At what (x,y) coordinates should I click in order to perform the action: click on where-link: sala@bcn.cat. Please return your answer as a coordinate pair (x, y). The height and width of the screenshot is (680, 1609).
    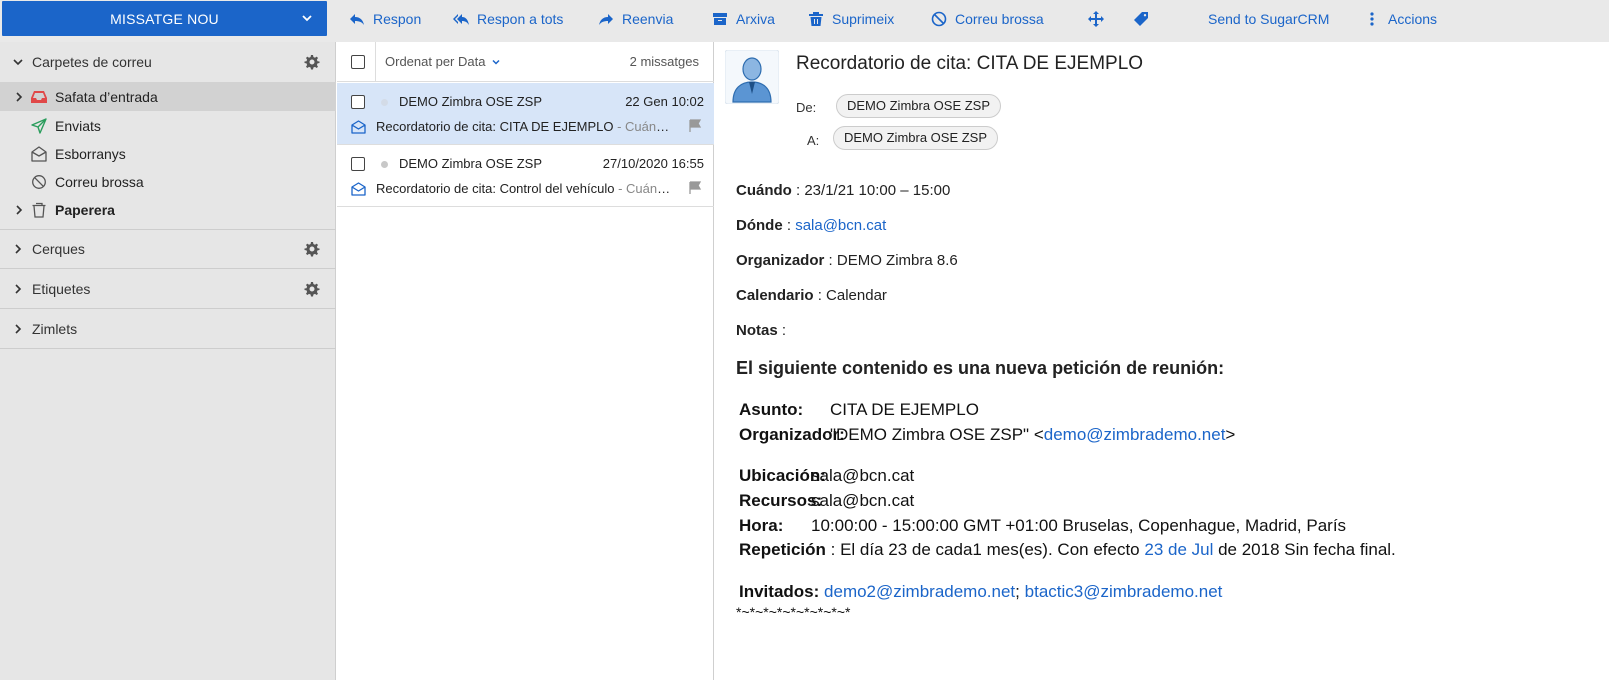
    Looking at the image, I should click on (840, 225).